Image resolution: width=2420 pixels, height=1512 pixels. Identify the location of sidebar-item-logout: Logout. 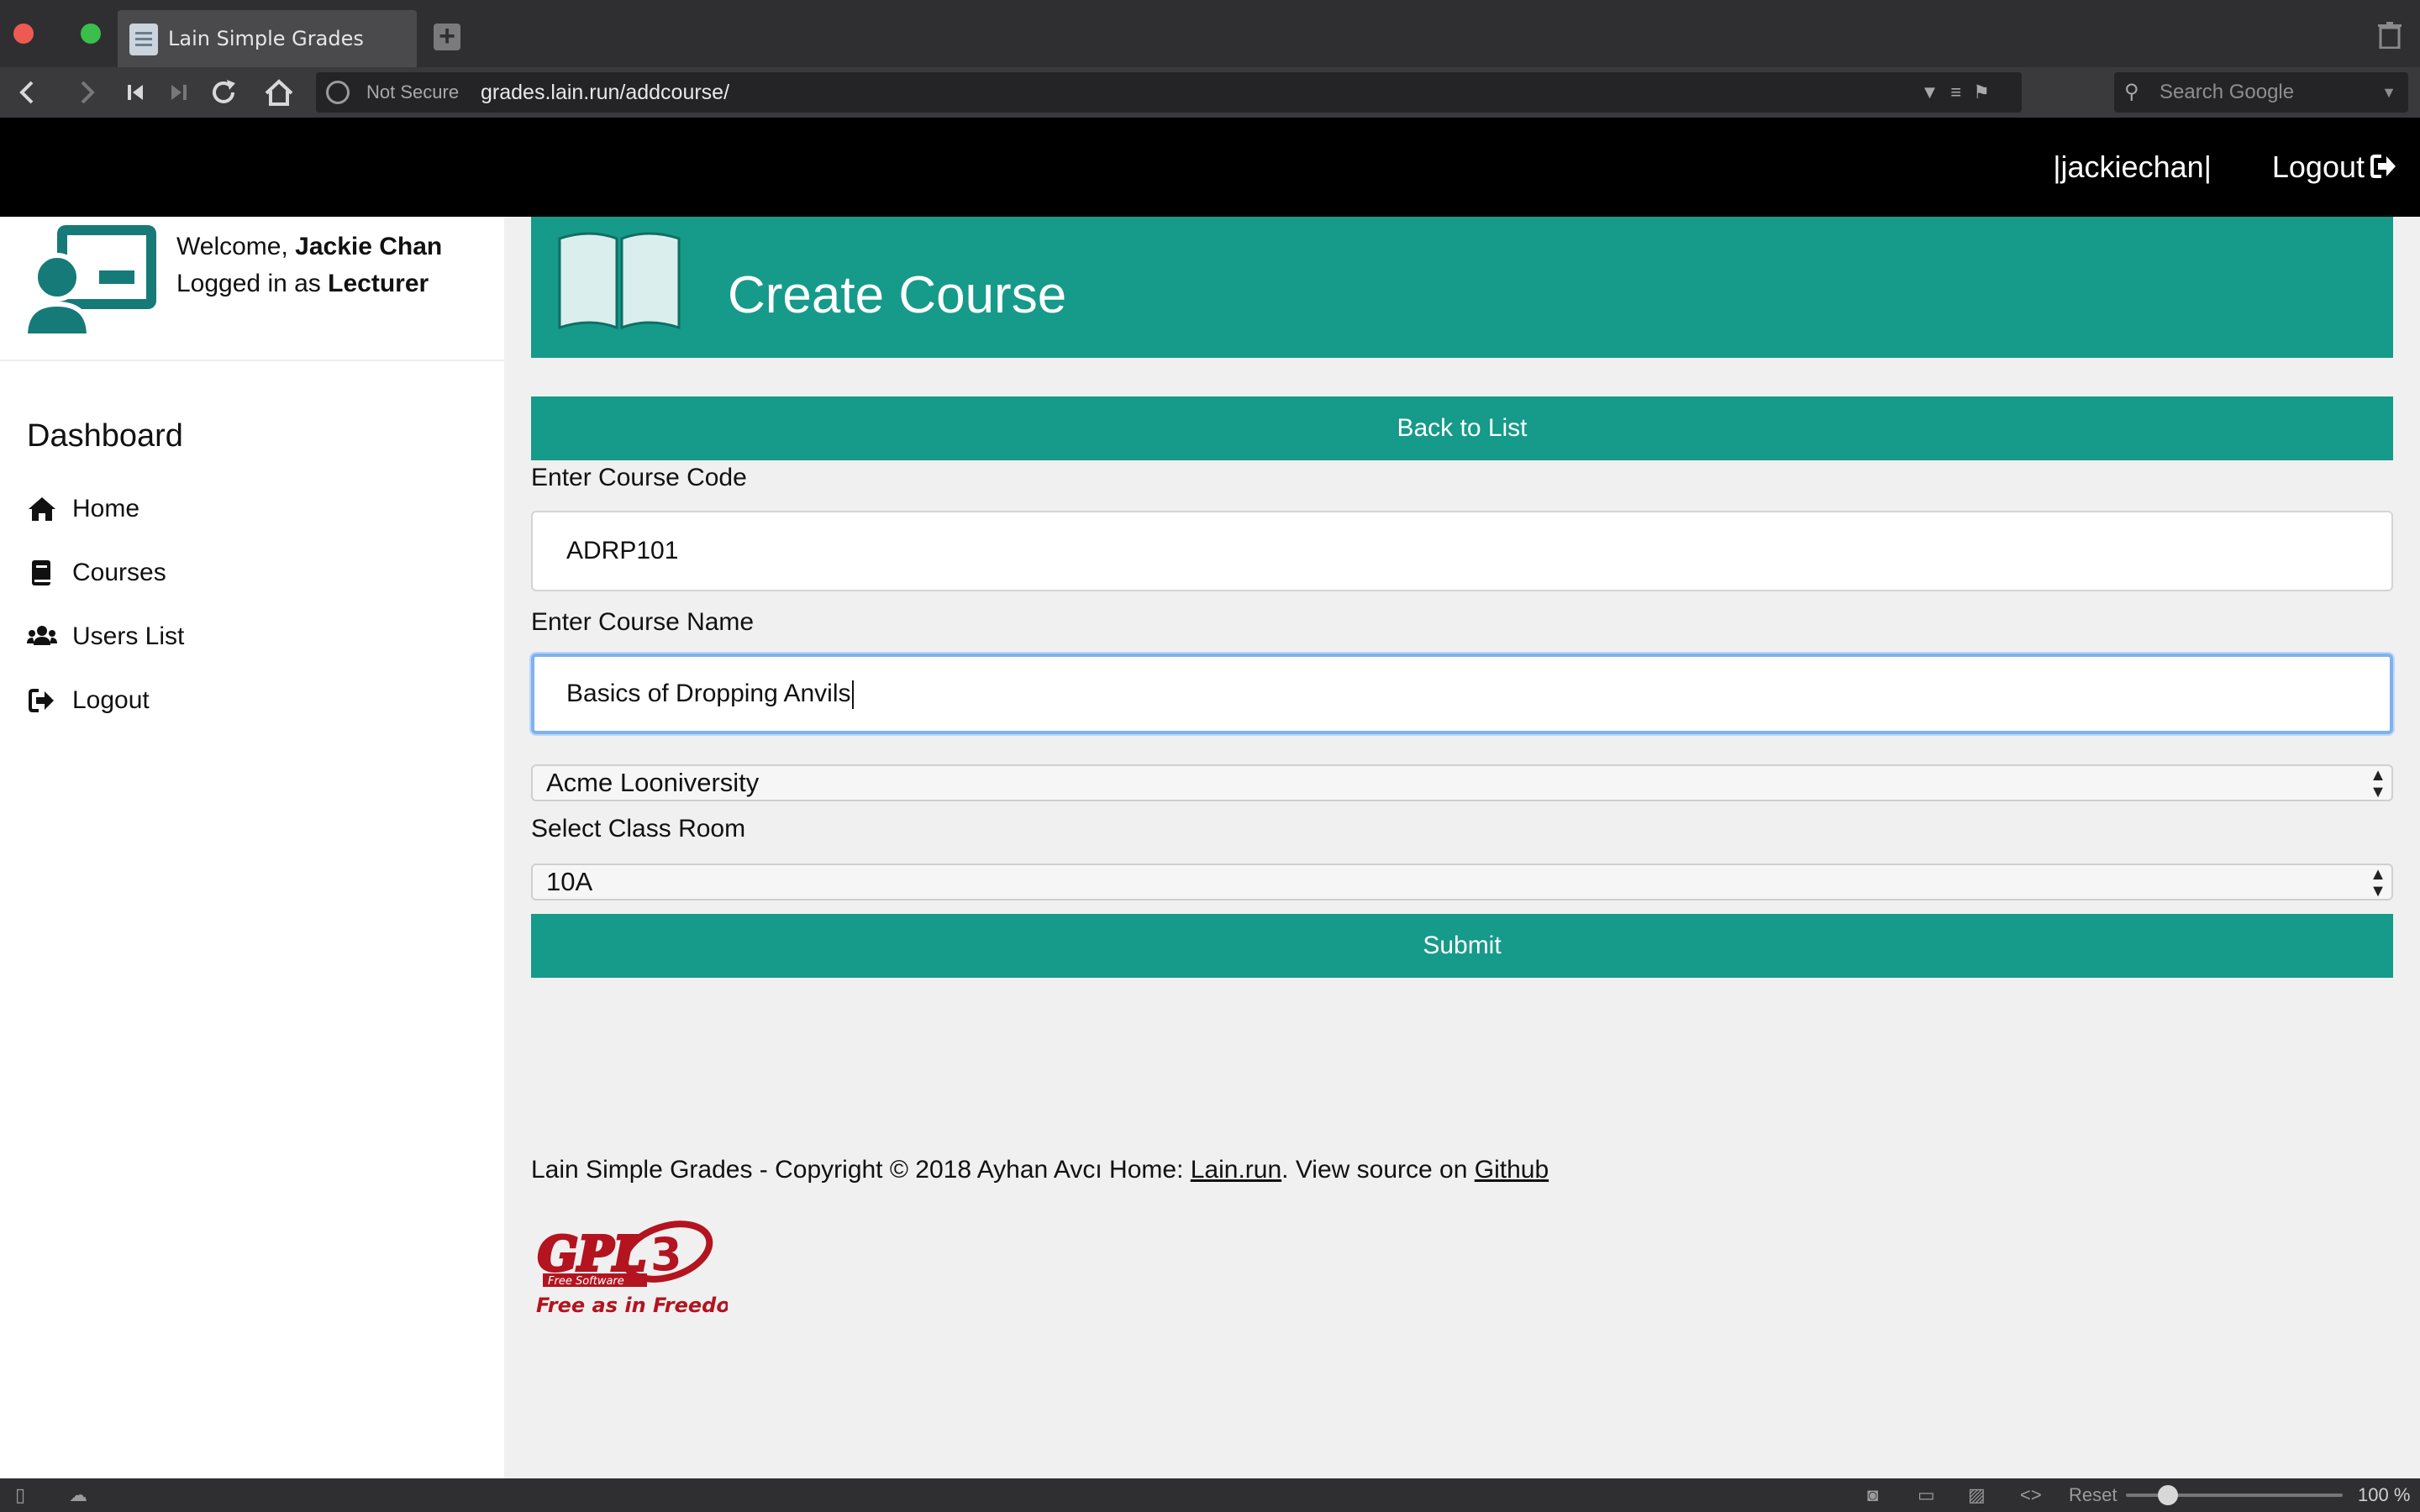
(254, 700).